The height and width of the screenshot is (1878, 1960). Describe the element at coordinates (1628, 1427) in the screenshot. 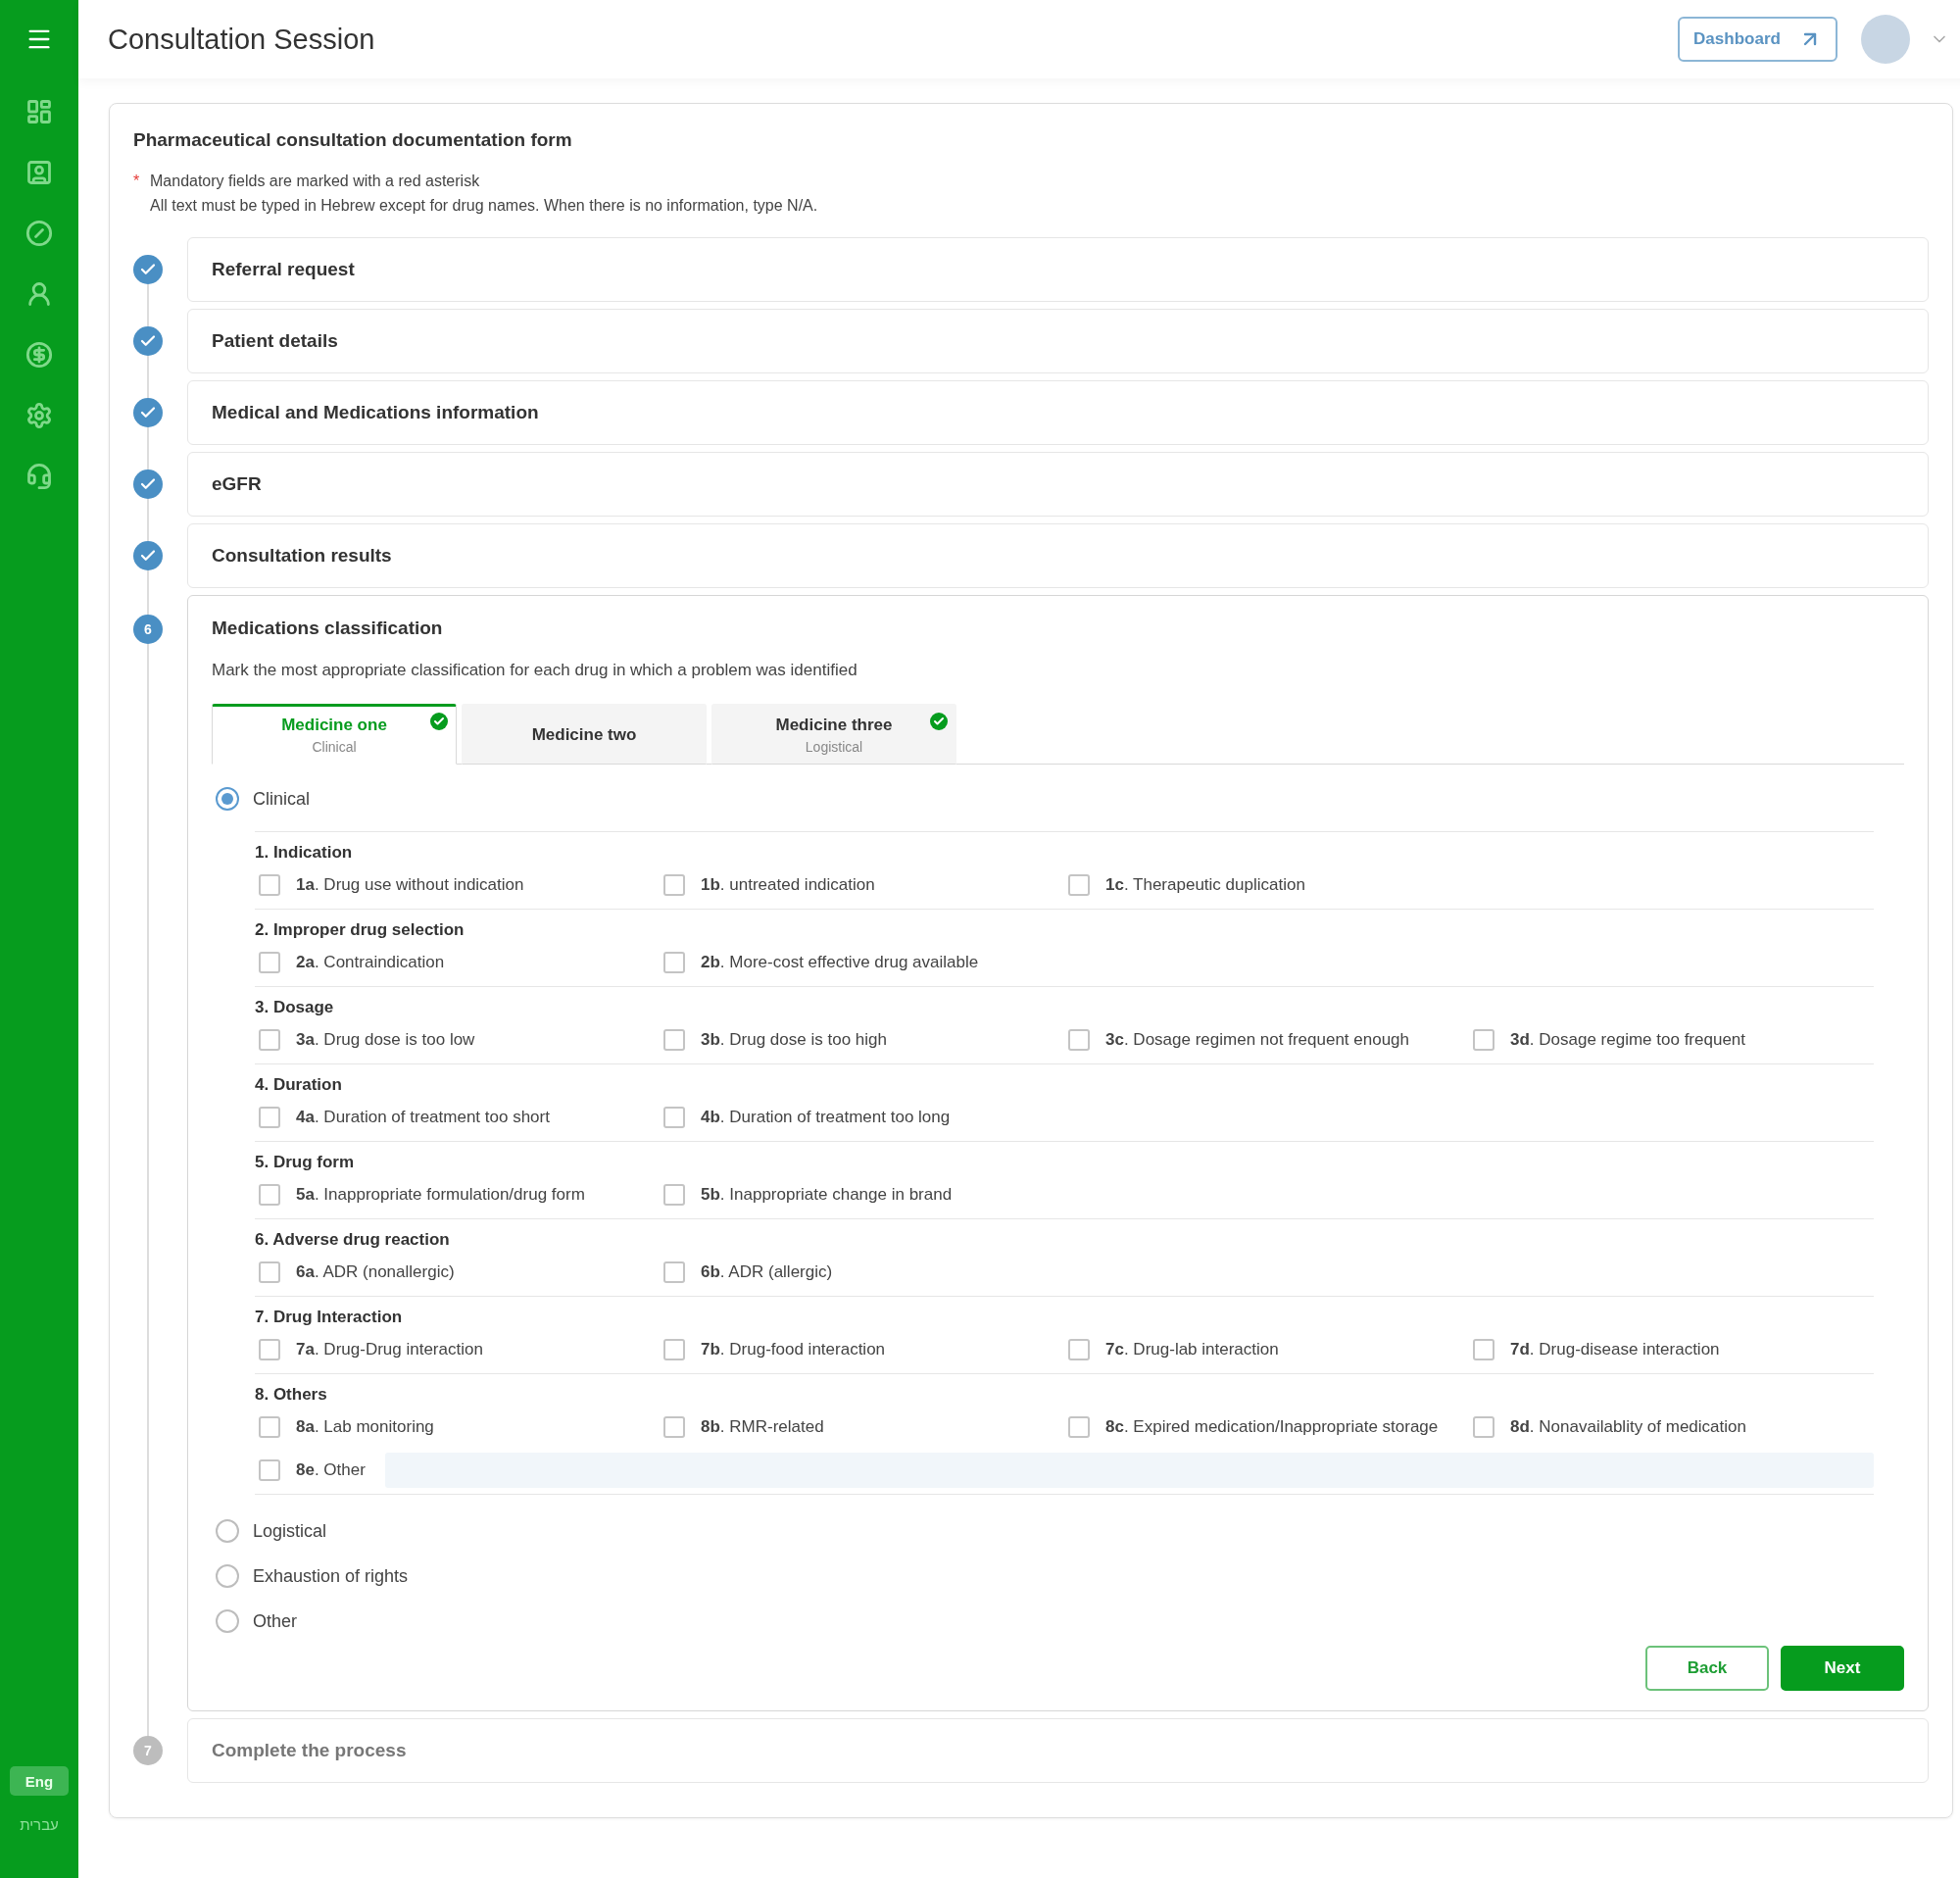

I see `checkbox-label: 8d. Nonavailablity of medication` at that location.